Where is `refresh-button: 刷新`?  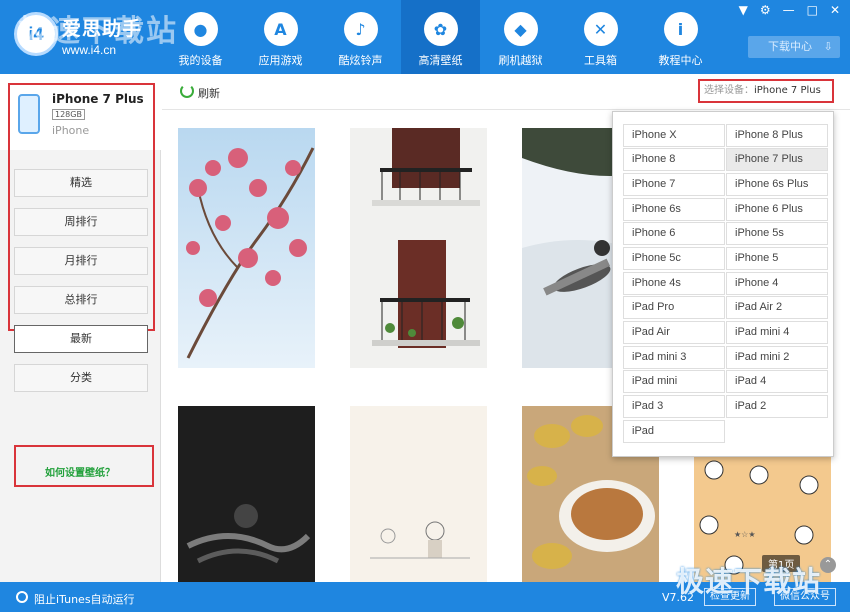
refresh-button: 刷新 is located at coordinates (209, 93).